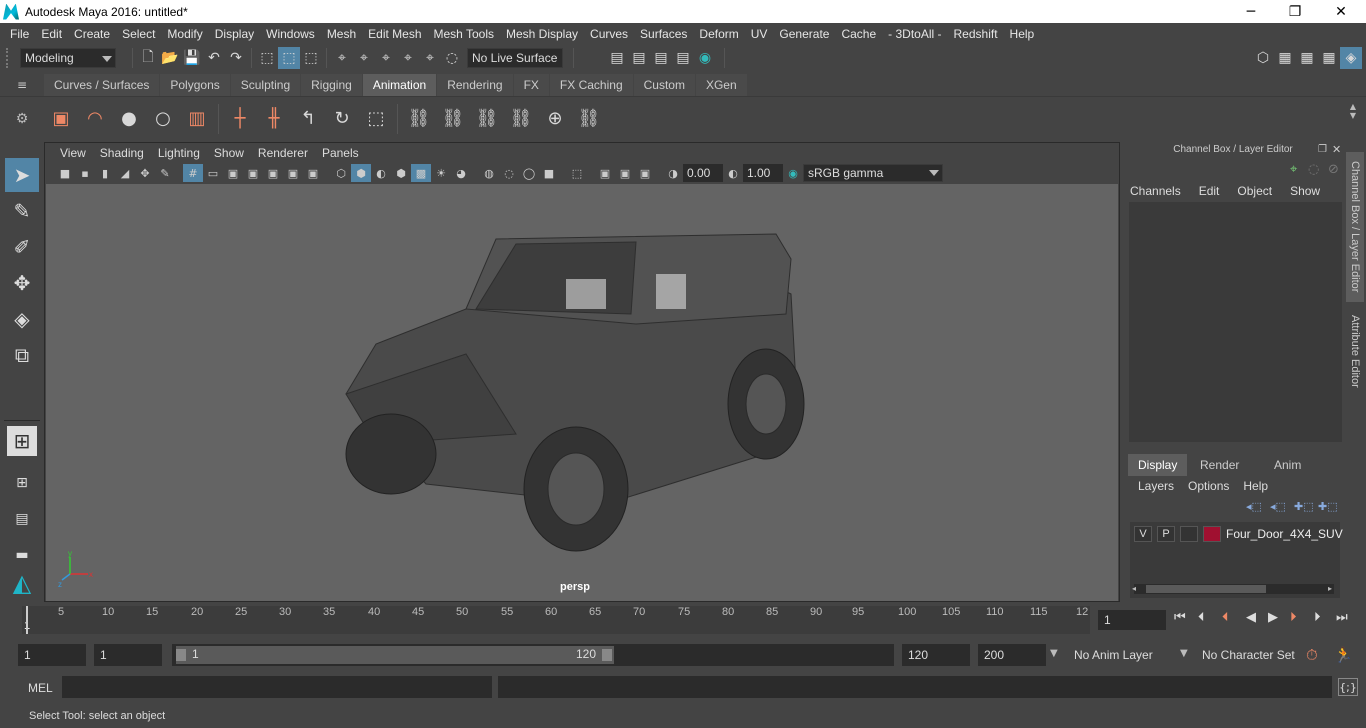 This screenshot has width=1366, height=728. I want to click on menu-modify: Modify, so click(184, 34).